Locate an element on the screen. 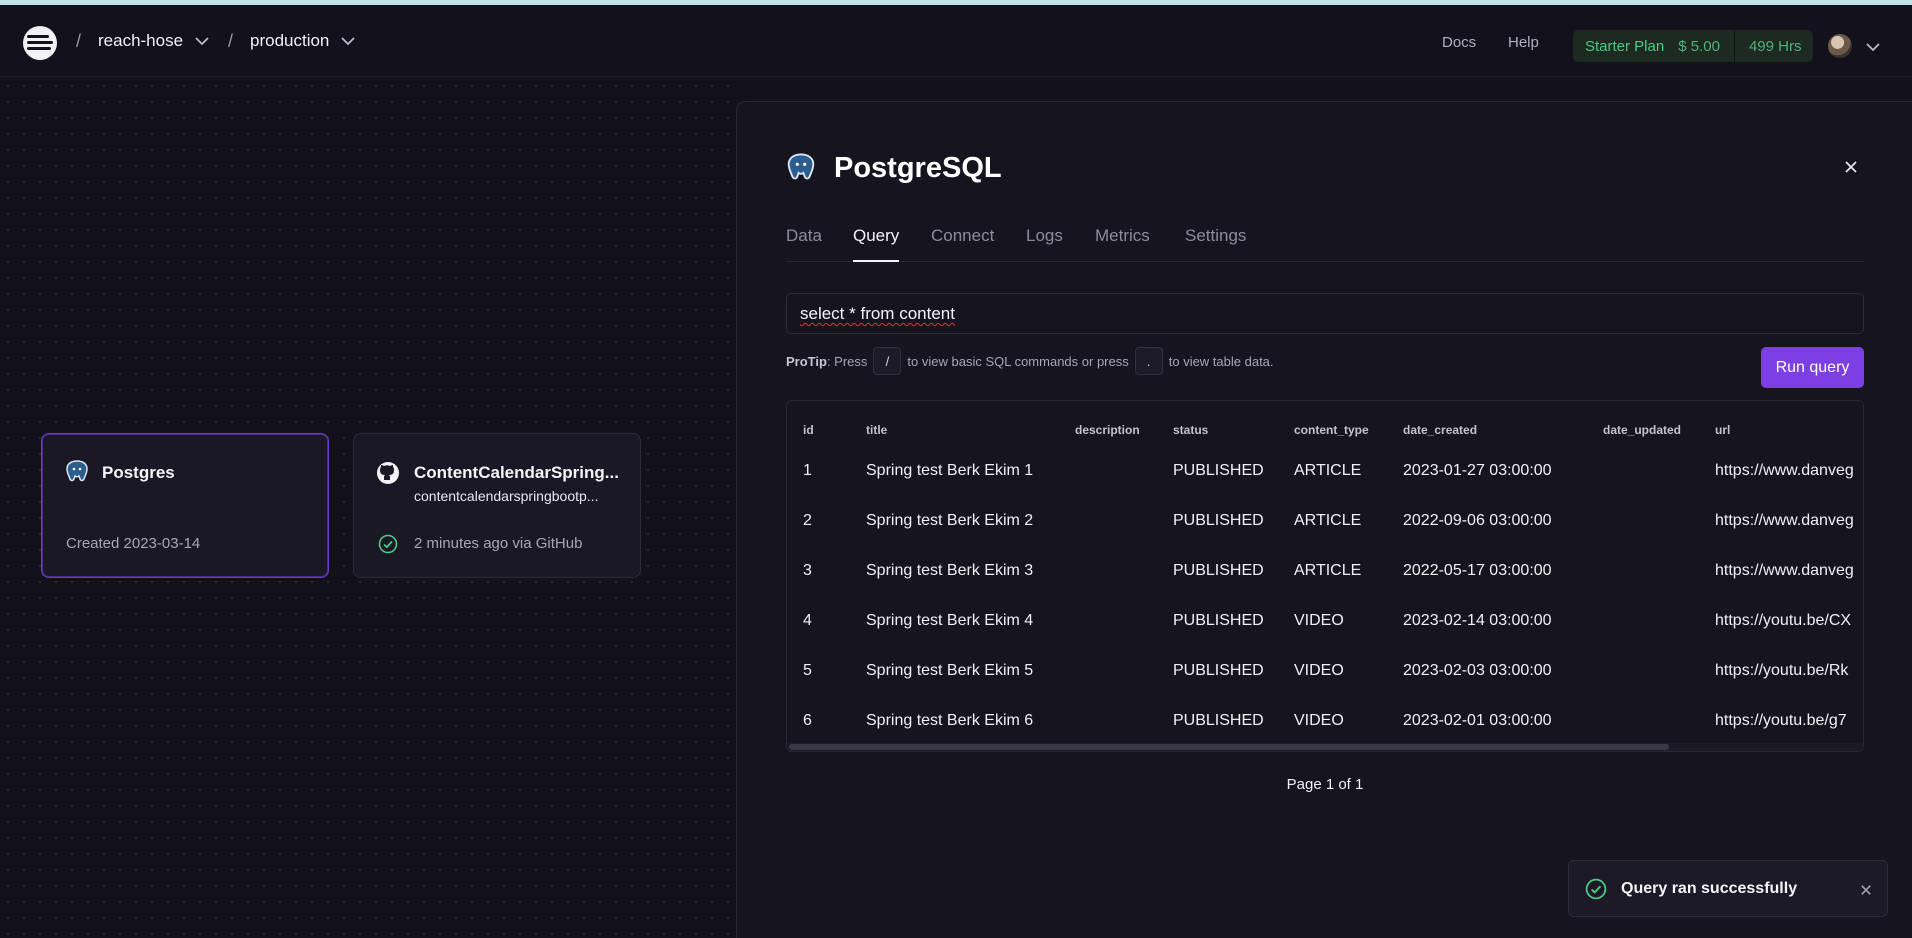 The image size is (1912, 938). protip-text: to view basic SQL commands or press is located at coordinates (1018, 361).